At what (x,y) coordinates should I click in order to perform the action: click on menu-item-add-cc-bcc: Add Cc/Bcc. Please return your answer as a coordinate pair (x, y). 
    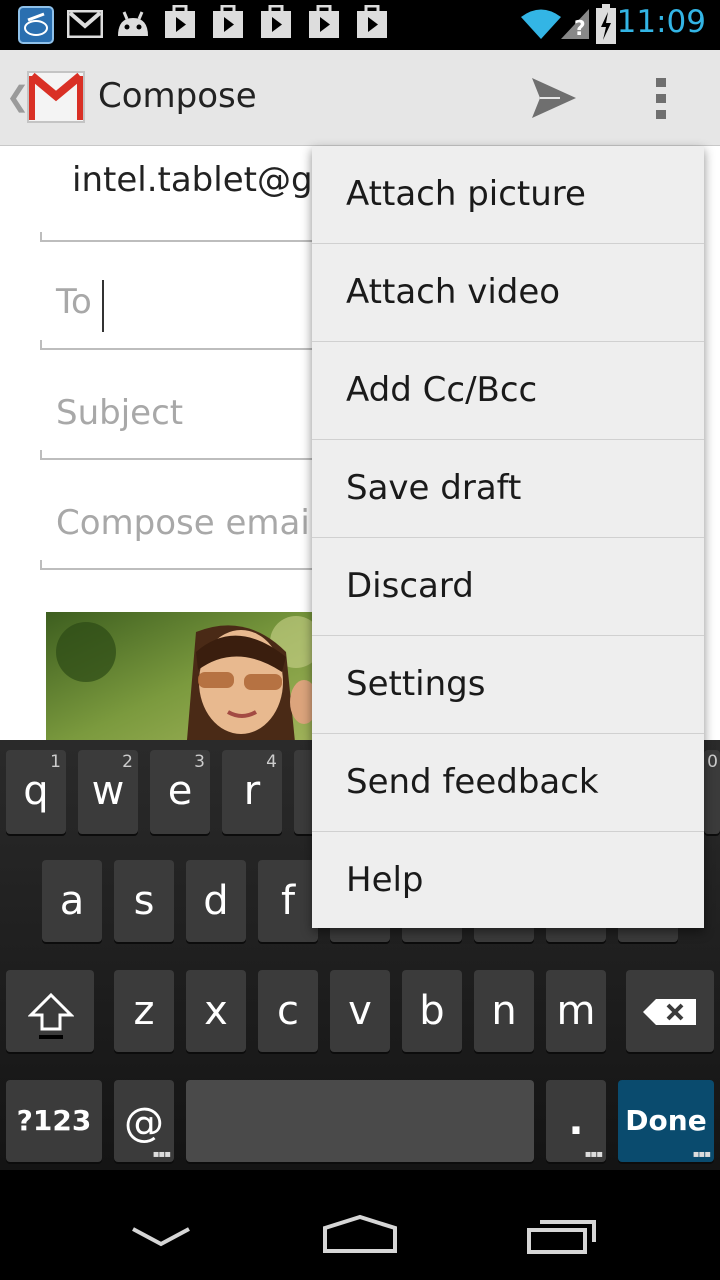
    Looking at the image, I should click on (508, 391).